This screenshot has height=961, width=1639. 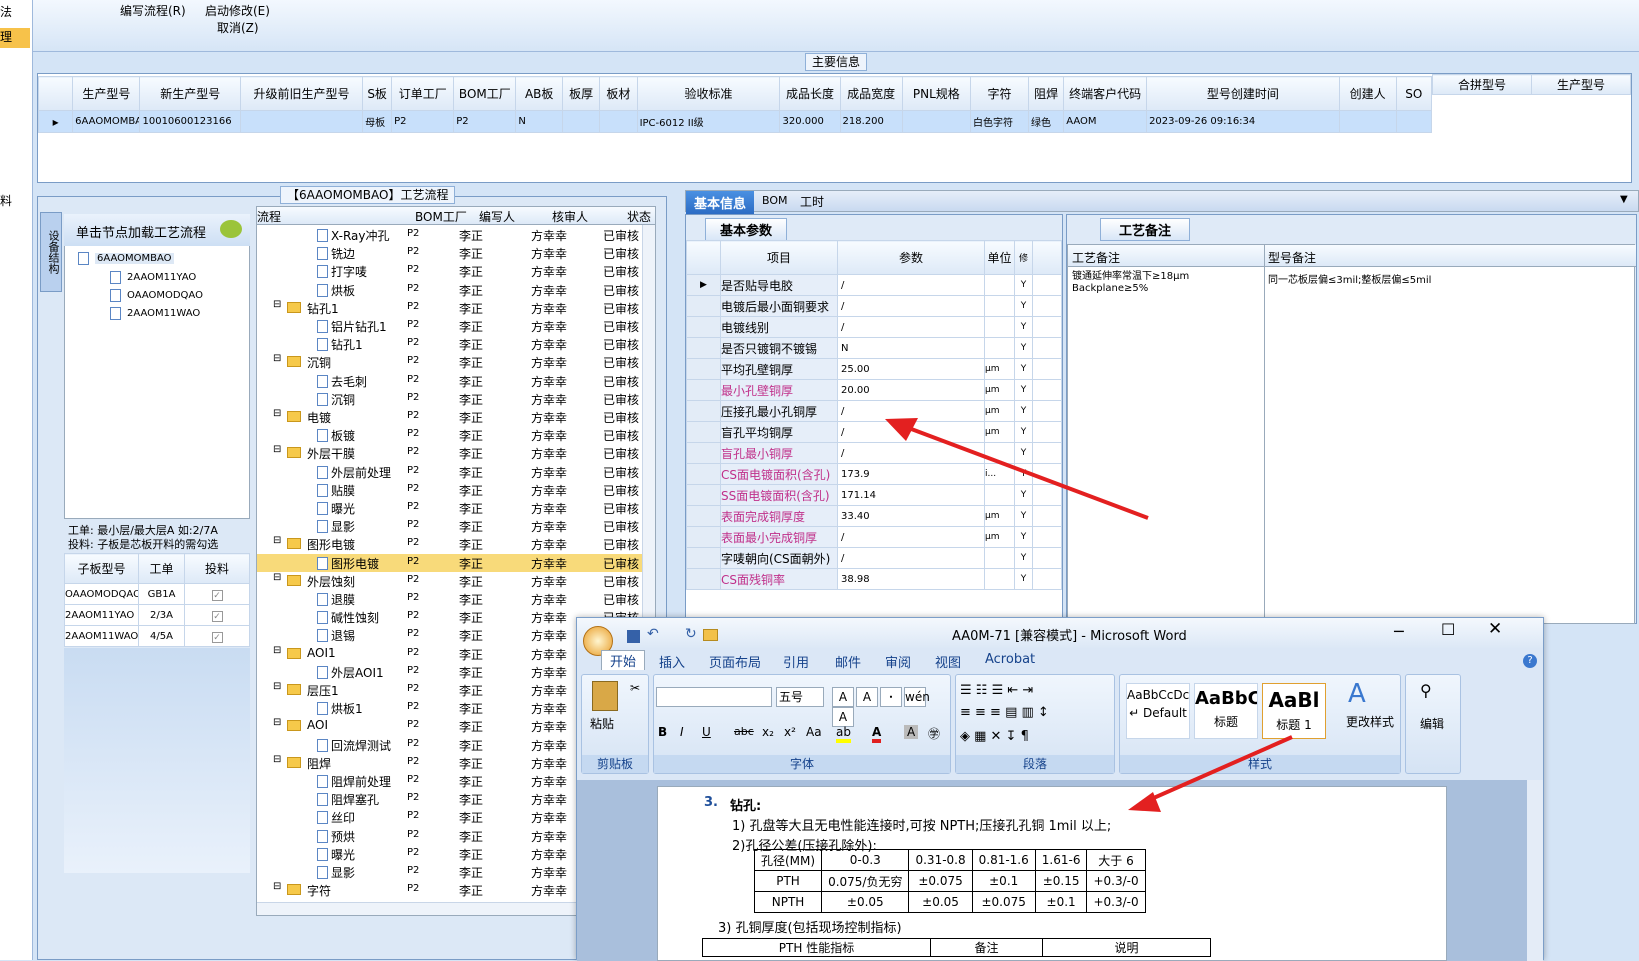 I want to click on main-info-title: 主要信息, so click(x=836, y=62).